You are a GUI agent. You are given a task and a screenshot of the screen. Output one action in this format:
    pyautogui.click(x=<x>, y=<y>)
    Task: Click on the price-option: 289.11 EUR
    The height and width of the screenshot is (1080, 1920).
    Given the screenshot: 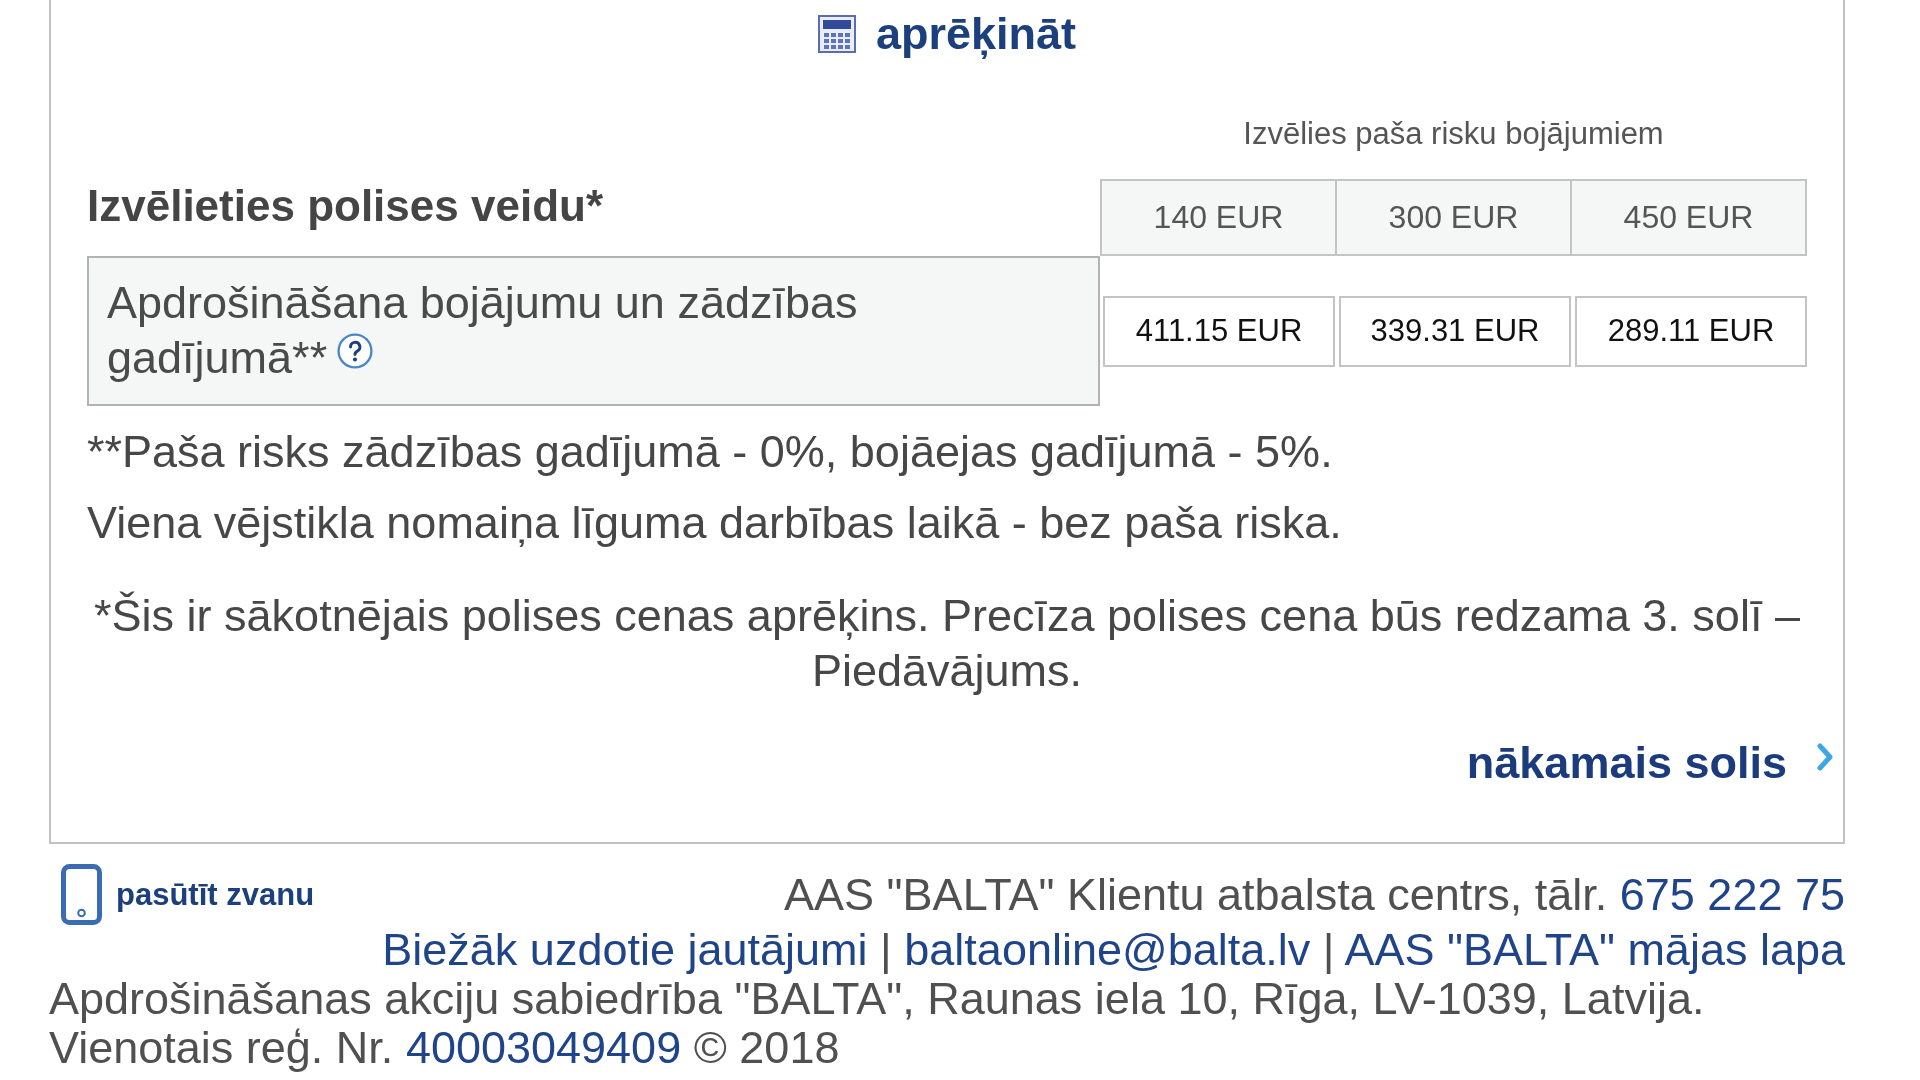 What is the action you would take?
    pyautogui.click(x=1691, y=331)
    